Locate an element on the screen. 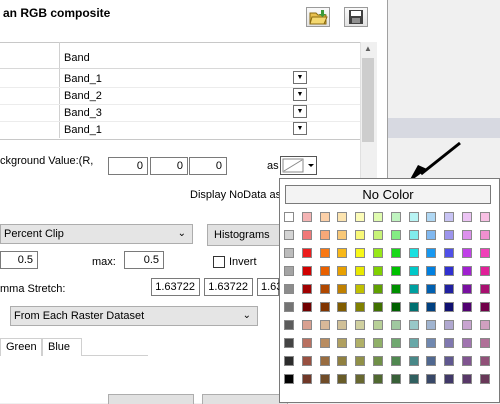 Image resolution: width=500 pixels, height=404 pixels. background-b-input: 0 is located at coordinates (208, 166).